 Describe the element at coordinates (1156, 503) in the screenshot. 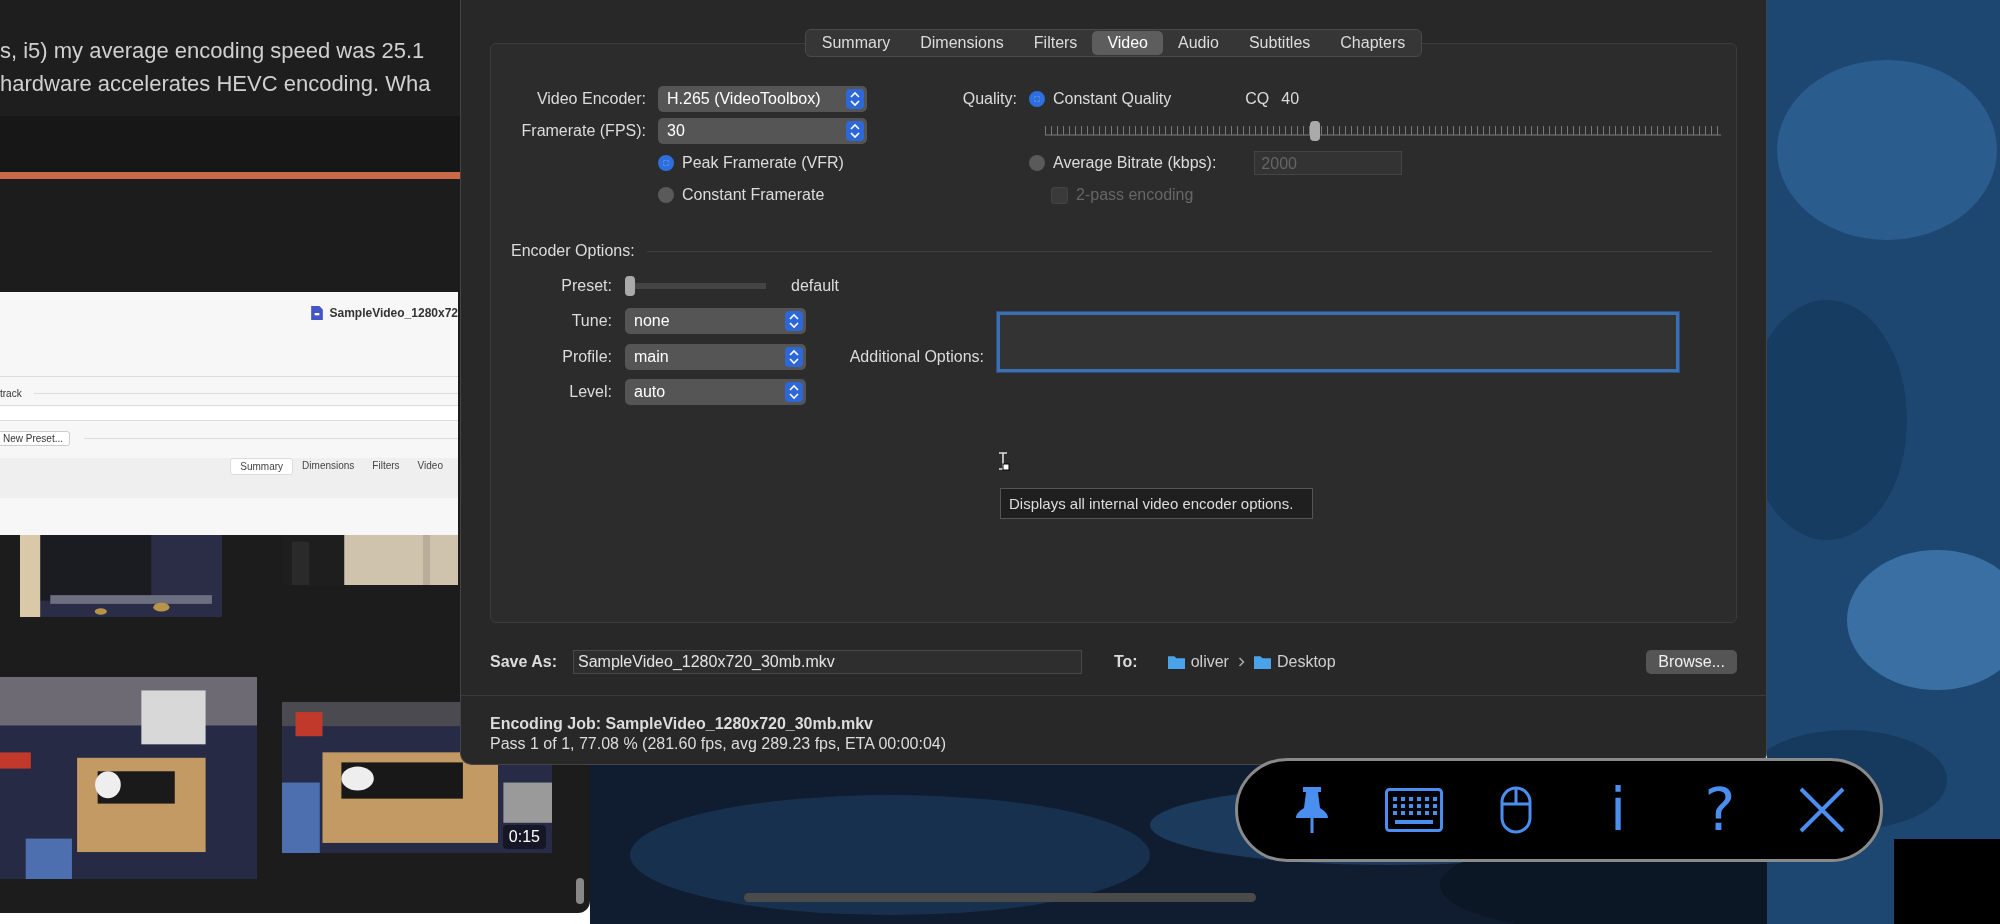

I see `tooltip: Displays all internal video encoder options.` at that location.